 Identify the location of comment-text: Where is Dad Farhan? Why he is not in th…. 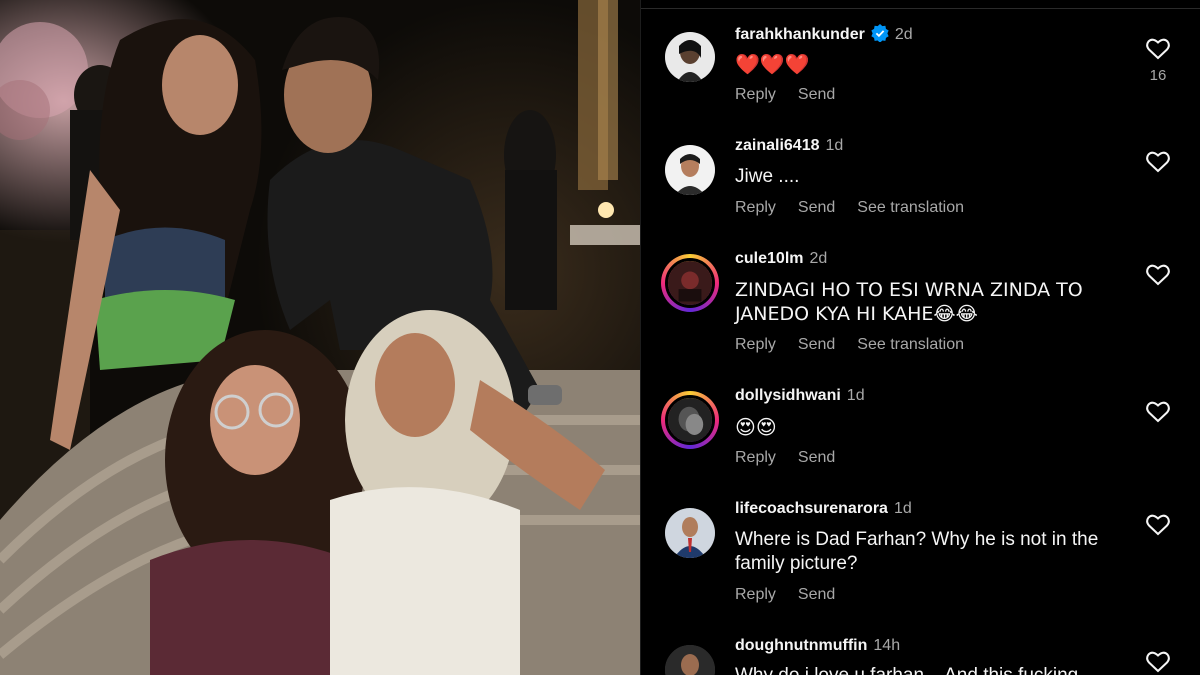
(917, 551).